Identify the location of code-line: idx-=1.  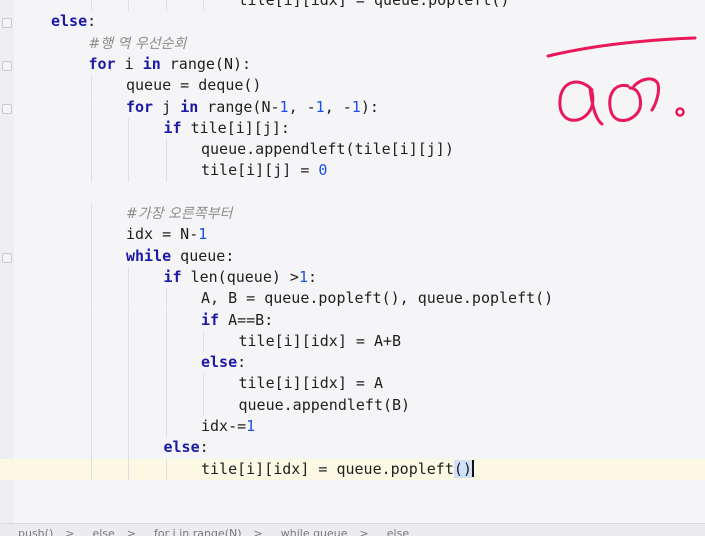
(352, 426).